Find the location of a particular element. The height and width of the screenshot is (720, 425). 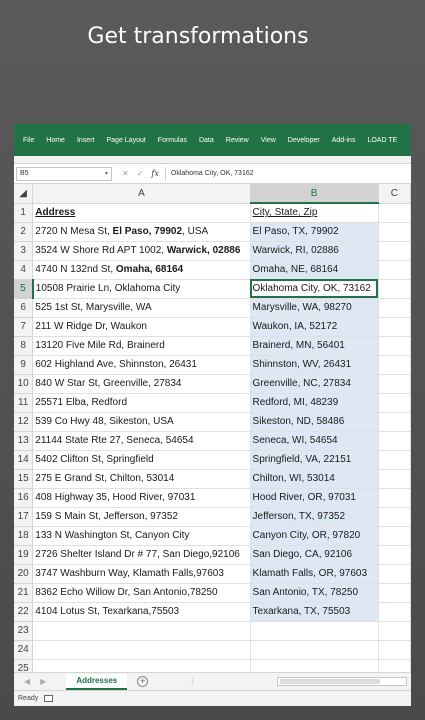

cell-city-state-zip: Waukon, IA, 52172 is located at coordinates (314, 327).